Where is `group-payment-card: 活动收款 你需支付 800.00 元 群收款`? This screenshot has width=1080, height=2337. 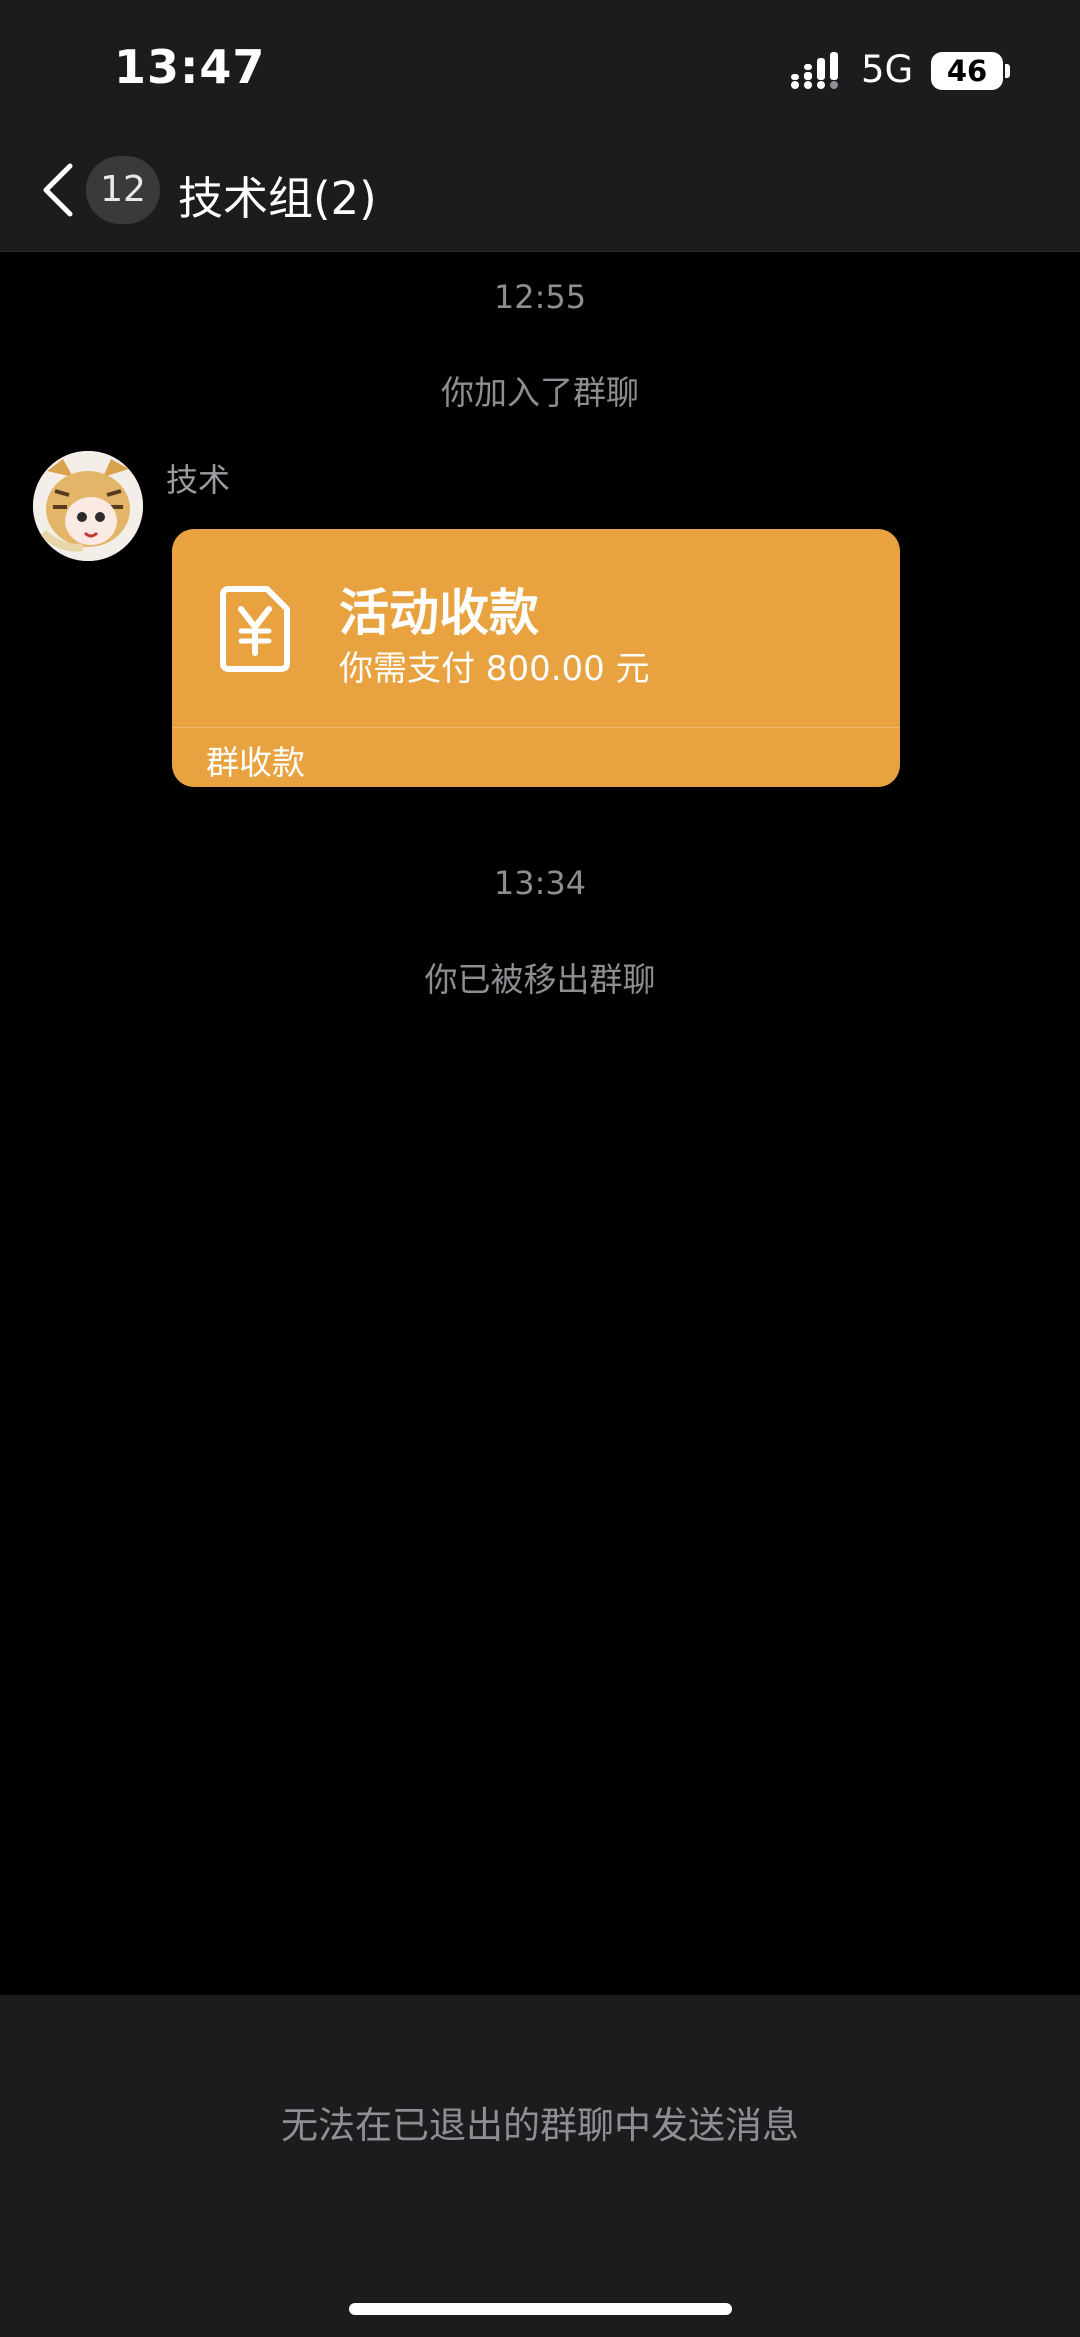 group-payment-card: 活动收款 你需支付 800.00 元 群收款 is located at coordinates (536, 658).